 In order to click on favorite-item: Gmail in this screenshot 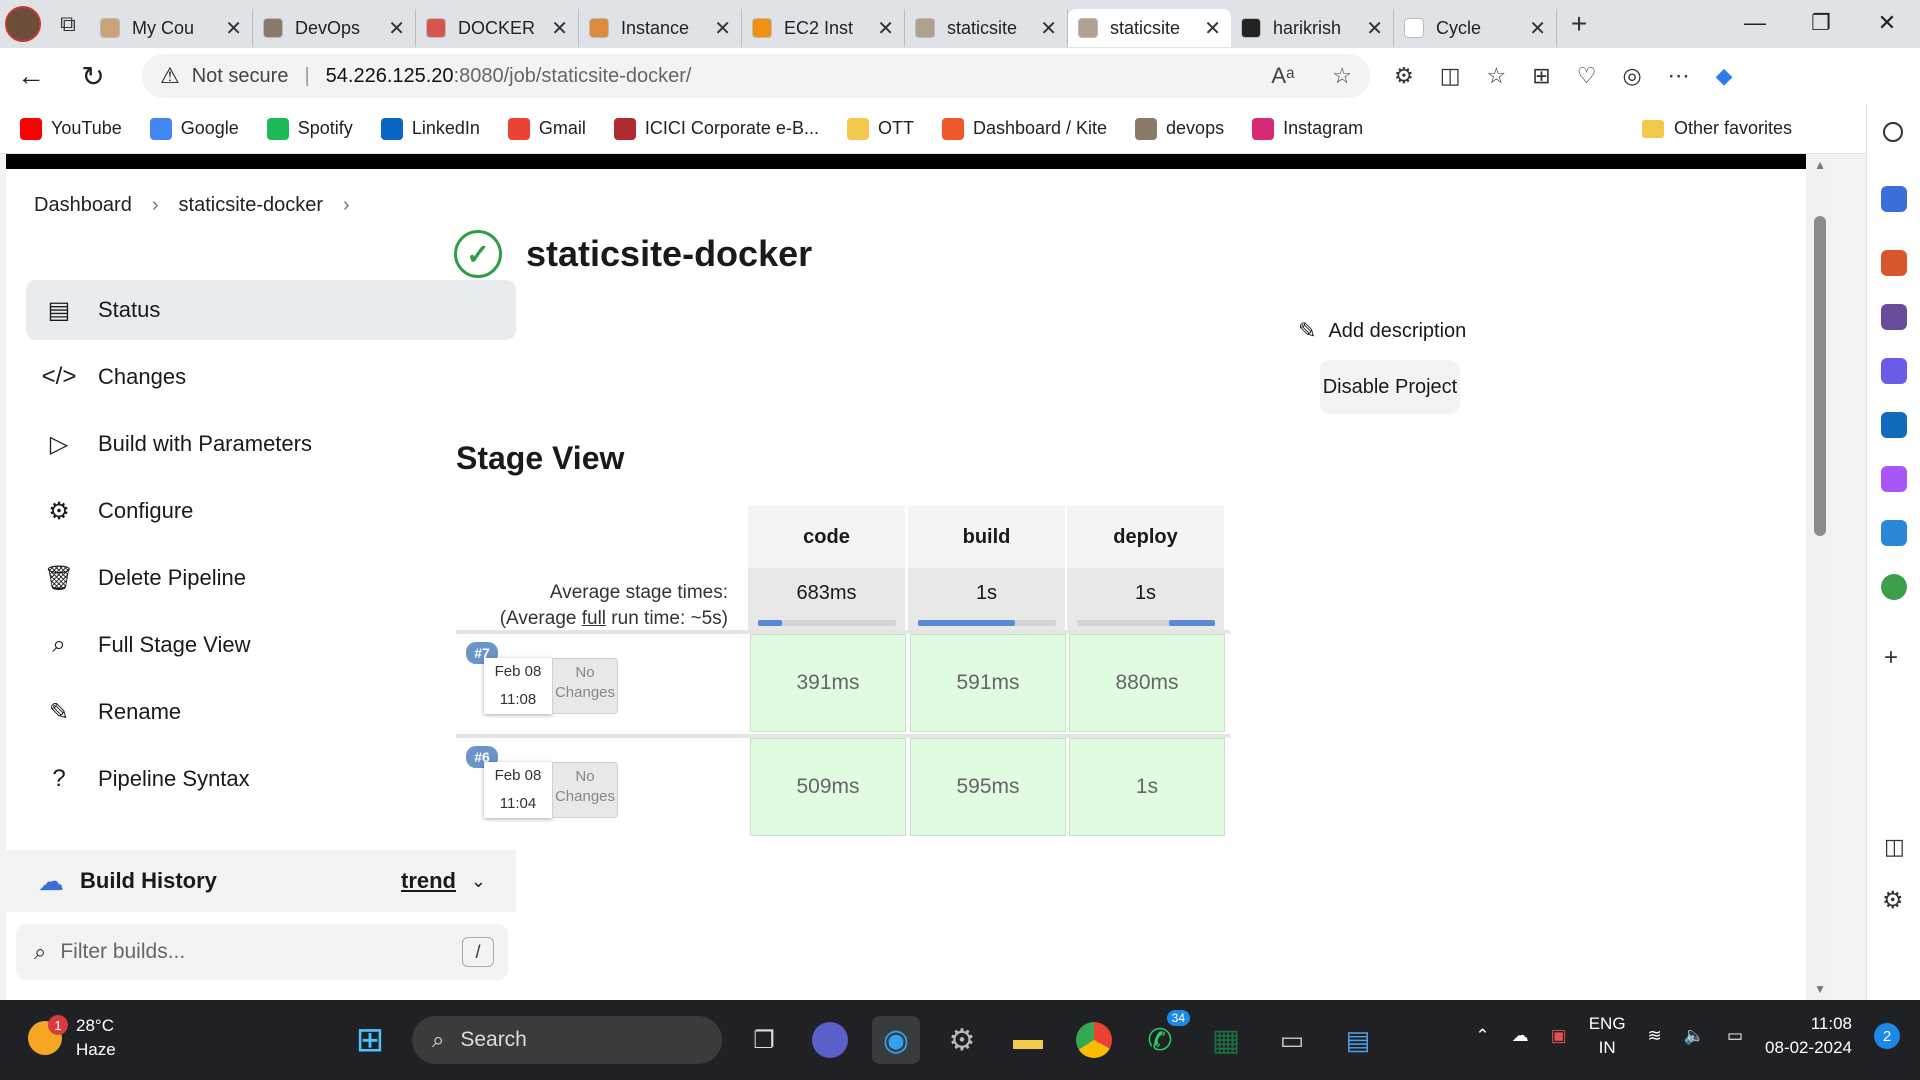, I will do `click(546, 128)`.